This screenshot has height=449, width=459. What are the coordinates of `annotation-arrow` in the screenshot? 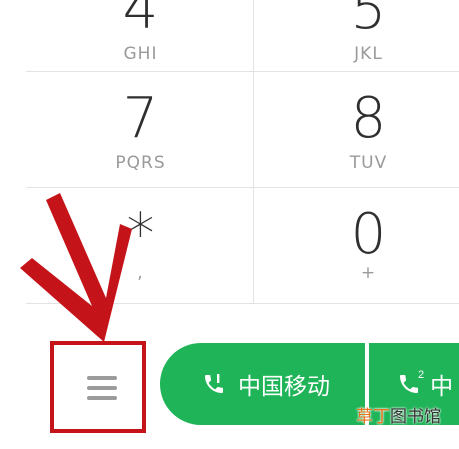 It's located at (76, 267).